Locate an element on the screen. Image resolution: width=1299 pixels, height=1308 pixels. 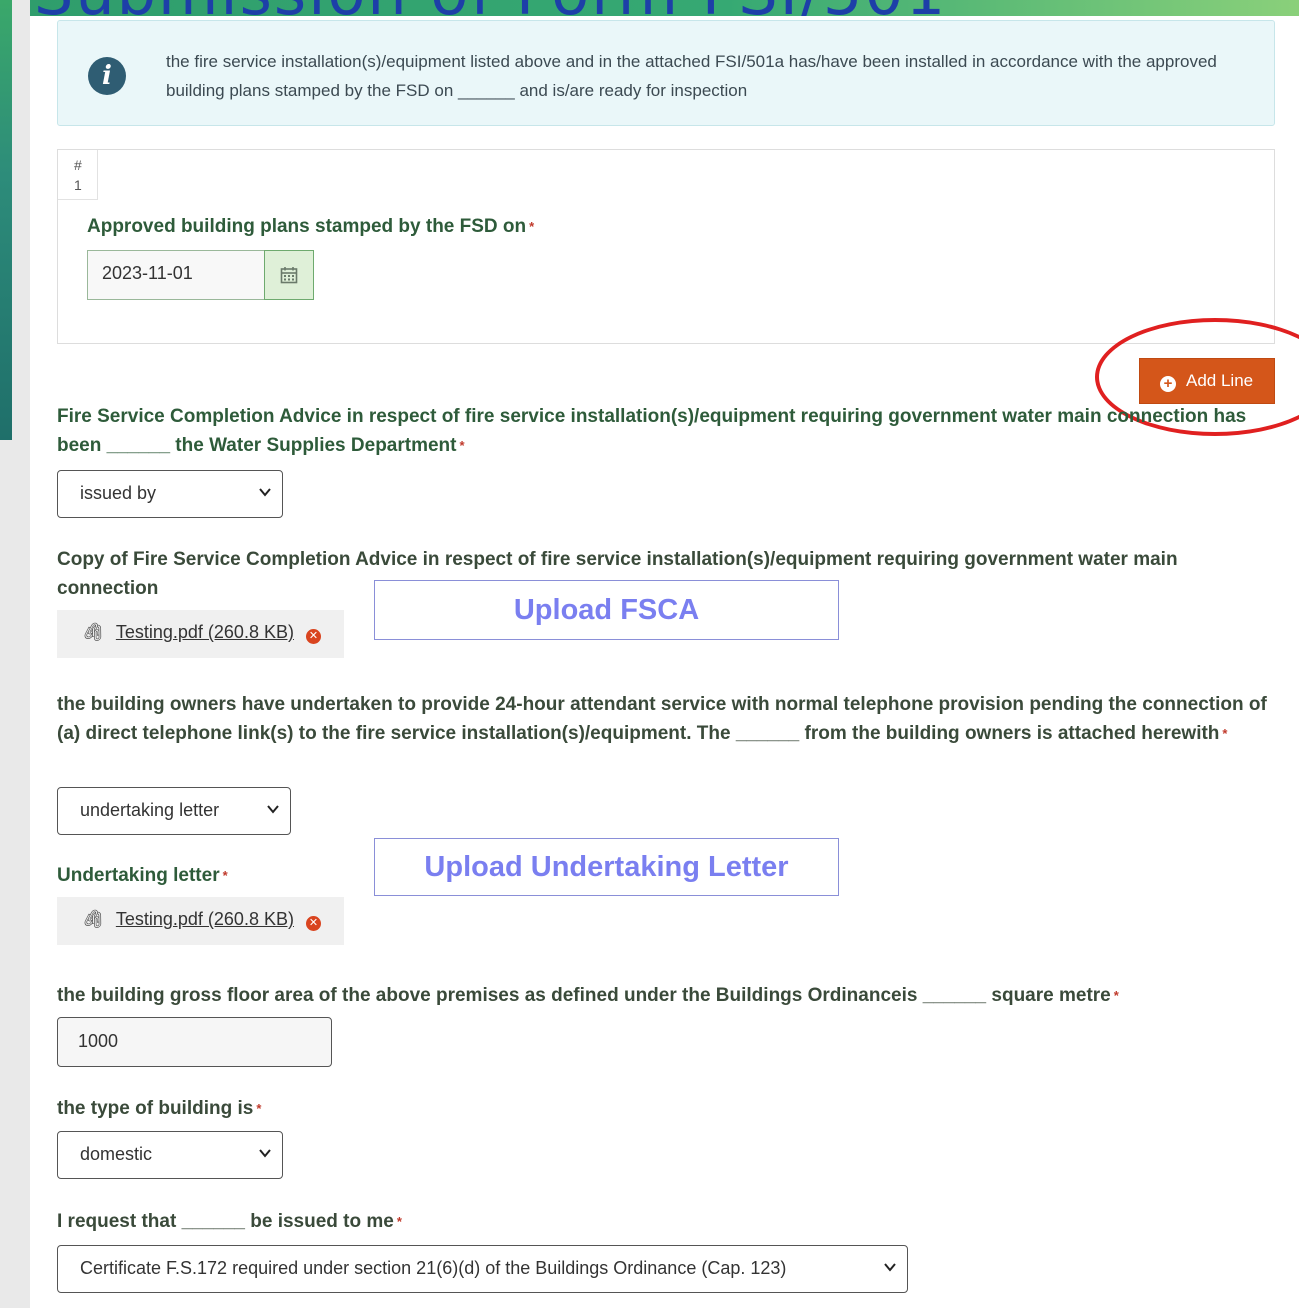
gfa-input: 1000 is located at coordinates (194, 1042).